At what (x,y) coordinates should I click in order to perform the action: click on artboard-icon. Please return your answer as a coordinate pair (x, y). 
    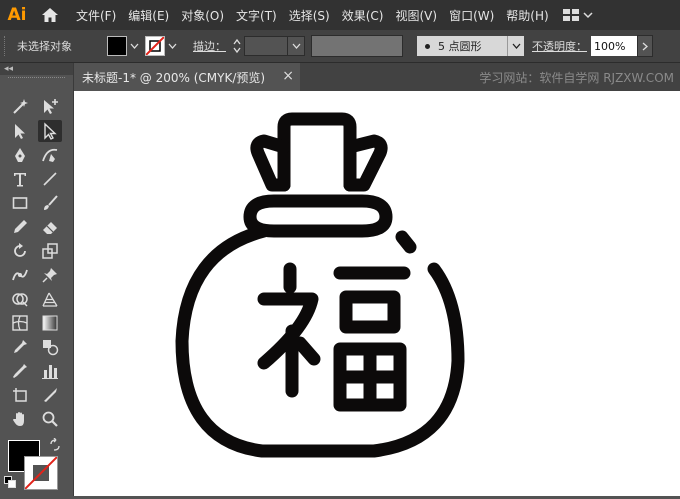
    Looking at the image, I should click on (20, 395).